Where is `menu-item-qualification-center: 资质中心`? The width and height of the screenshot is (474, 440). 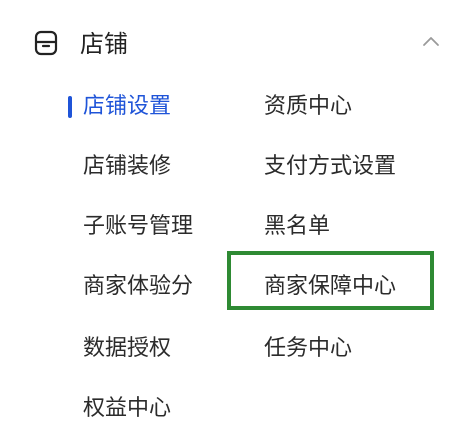 menu-item-qualification-center: 资质中心 is located at coordinates (308, 107).